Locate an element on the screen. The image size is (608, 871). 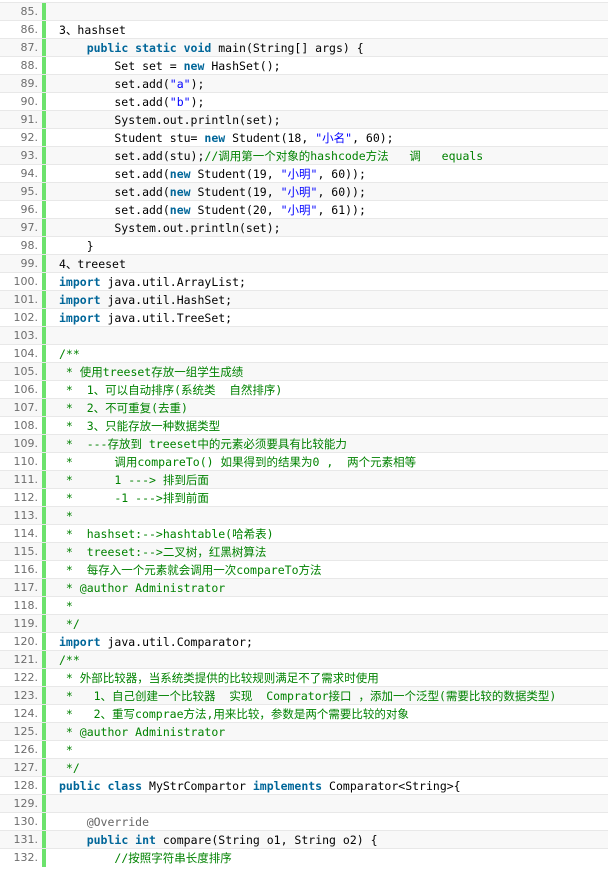
code-token: MyStrCompartor is located at coordinates (197, 785).